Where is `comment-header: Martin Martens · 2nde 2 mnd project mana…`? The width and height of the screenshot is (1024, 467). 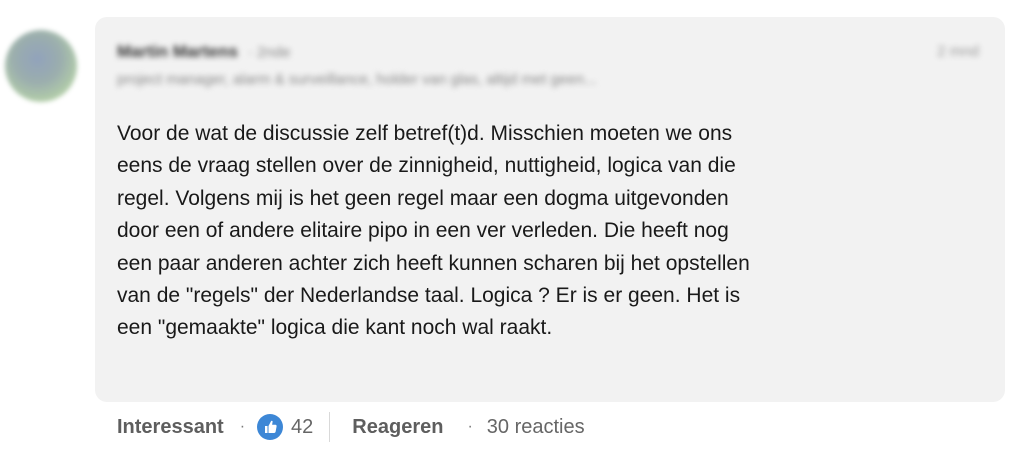
comment-header: Martin Martens · 2nde 2 mnd project mana… is located at coordinates (552, 65).